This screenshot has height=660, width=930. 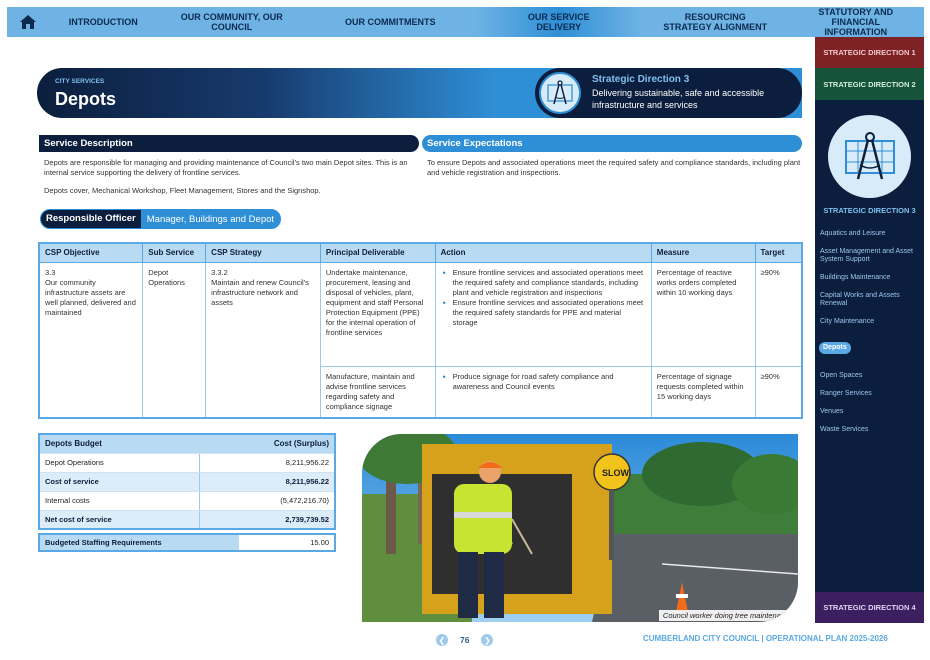 What do you see at coordinates (377, 252) in the screenshot?
I see `column-header: Principal Deliverable` at bounding box center [377, 252].